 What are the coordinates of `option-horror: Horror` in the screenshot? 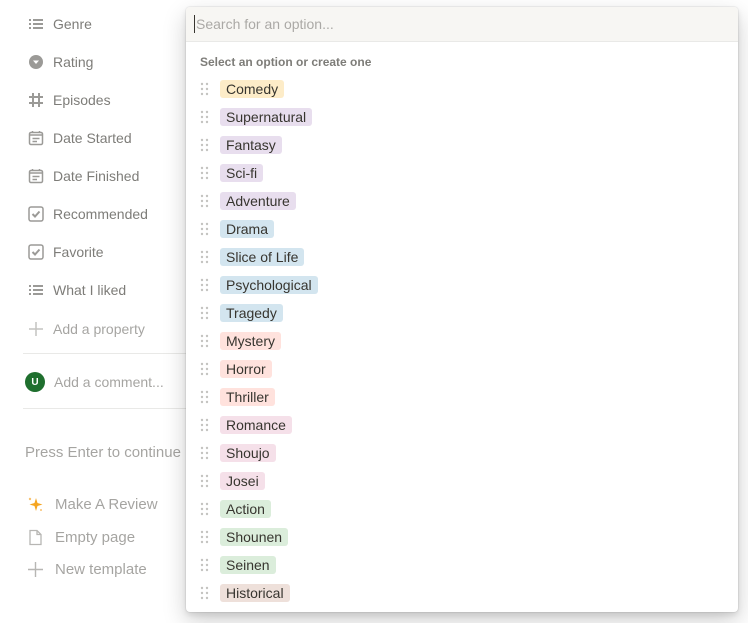 It's located at (462, 369).